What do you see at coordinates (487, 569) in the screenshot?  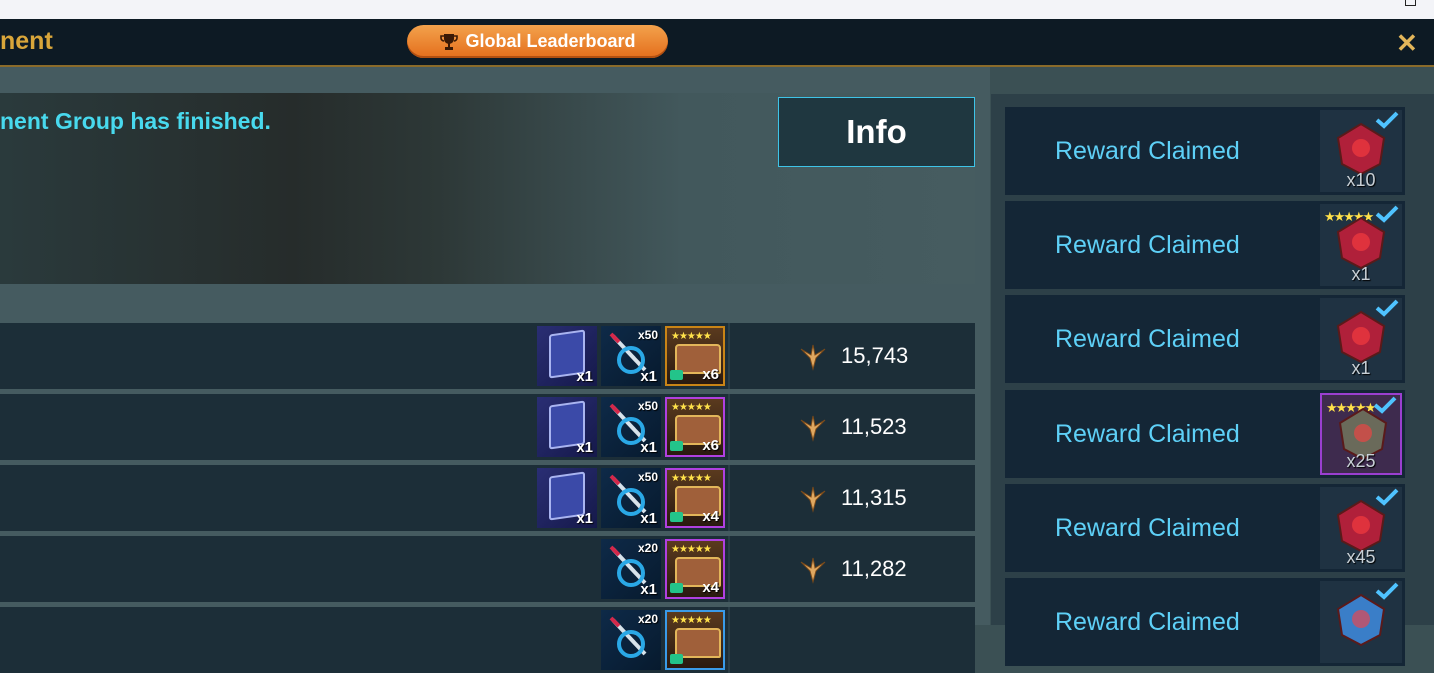 I see `leaderboard-row: x20 x1 ★★★★★ x4 11,282` at bounding box center [487, 569].